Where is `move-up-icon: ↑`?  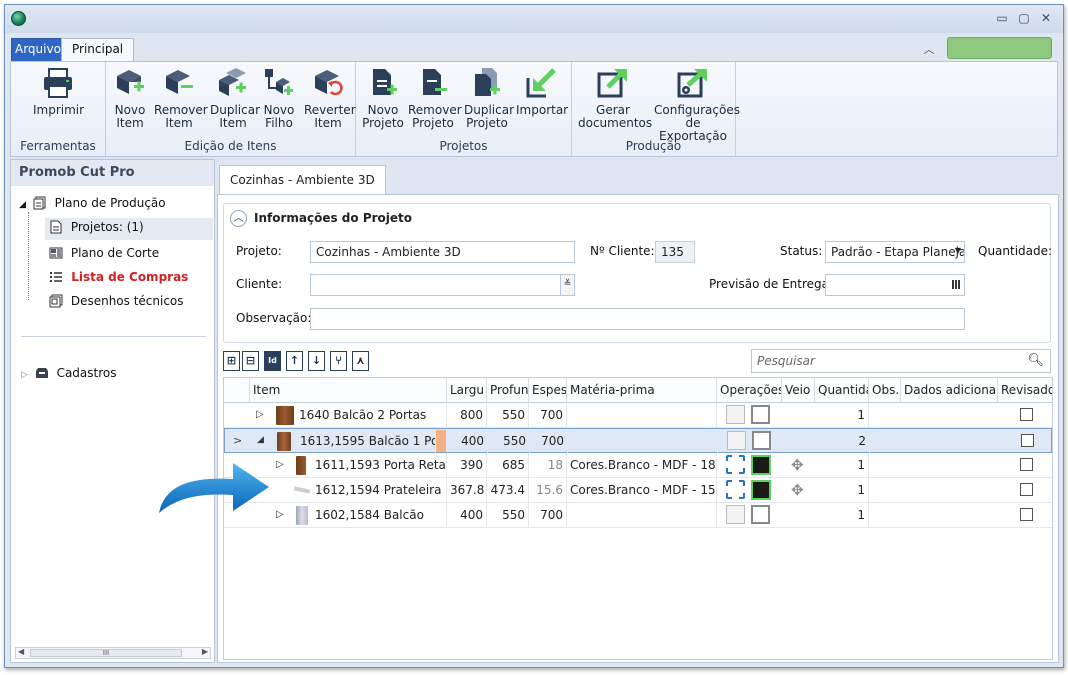 move-up-icon: ↑ is located at coordinates (294, 361).